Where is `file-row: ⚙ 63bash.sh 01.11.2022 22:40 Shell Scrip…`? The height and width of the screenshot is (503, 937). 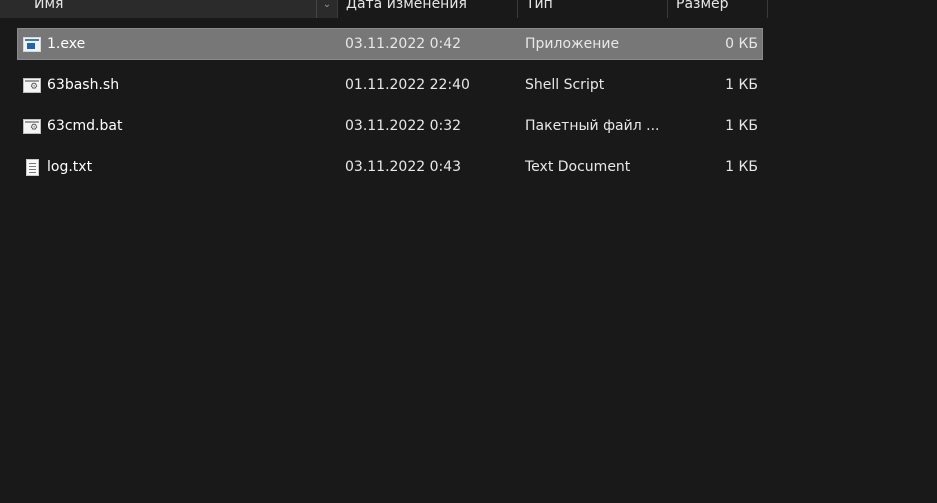 file-row: ⚙ 63bash.sh 01.11.2022 22:40 Shell Scrip… is located at coordinates (390, 85).